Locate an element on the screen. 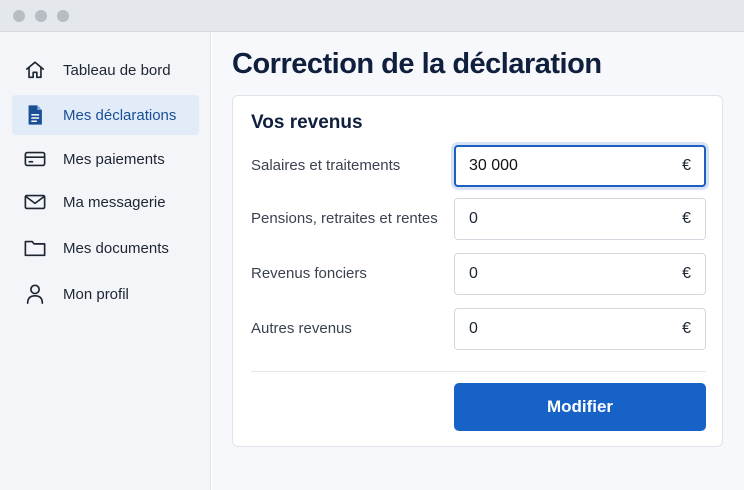 This screenshot has width=744, height=490. window-close-dot is located at coordinates (19, 16).